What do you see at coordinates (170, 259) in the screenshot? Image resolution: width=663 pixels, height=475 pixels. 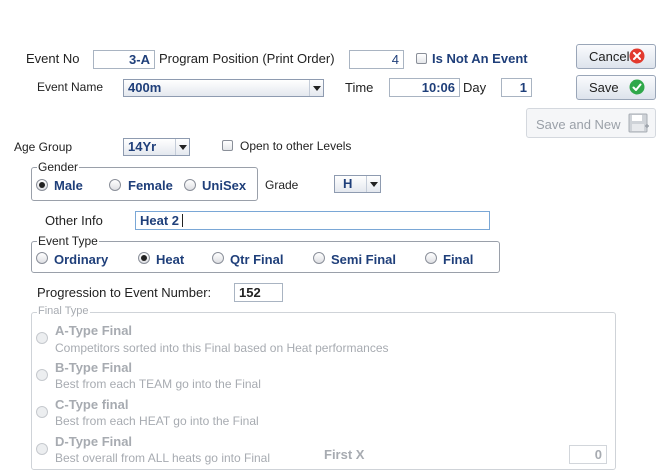 I see `event-type-label-heat: Heat` at bounding box center [170, 259].